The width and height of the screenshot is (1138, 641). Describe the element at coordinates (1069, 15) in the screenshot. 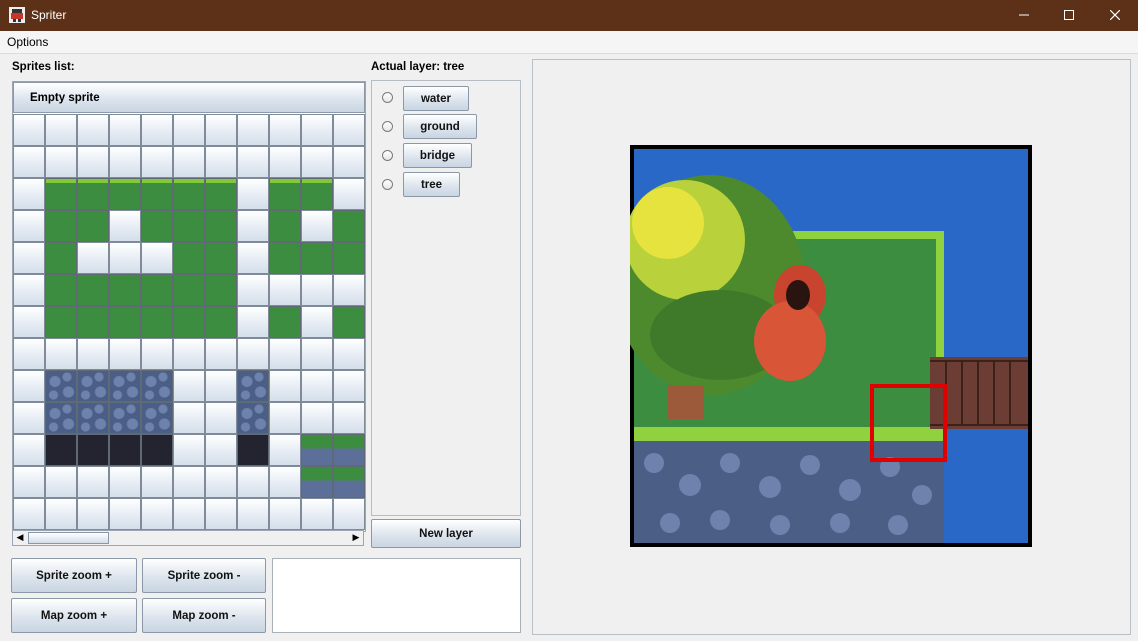

I see `maximize-button` at that location.